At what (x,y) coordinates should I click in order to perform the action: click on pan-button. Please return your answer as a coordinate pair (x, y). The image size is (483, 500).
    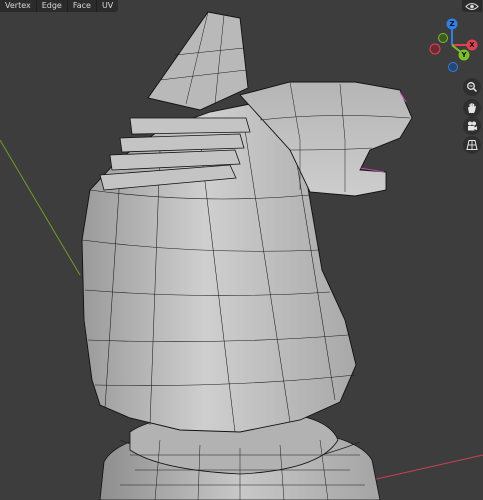
    Looking at the image, I should click on (472, 108).